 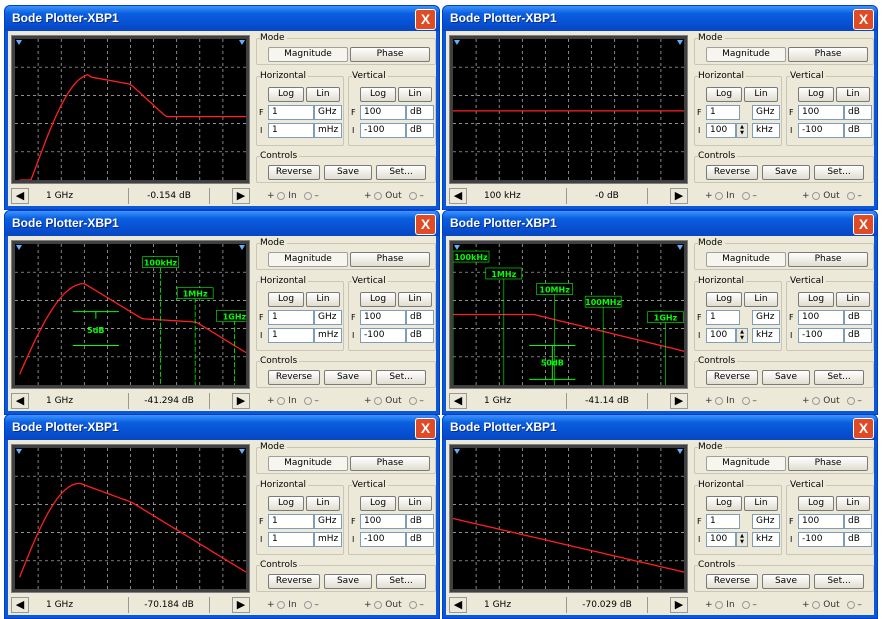 What do you see at coordinates (766, 539) in the screenshot?
I see `horizontal-initial-unit: kHz` at bounding box center [766, 539].